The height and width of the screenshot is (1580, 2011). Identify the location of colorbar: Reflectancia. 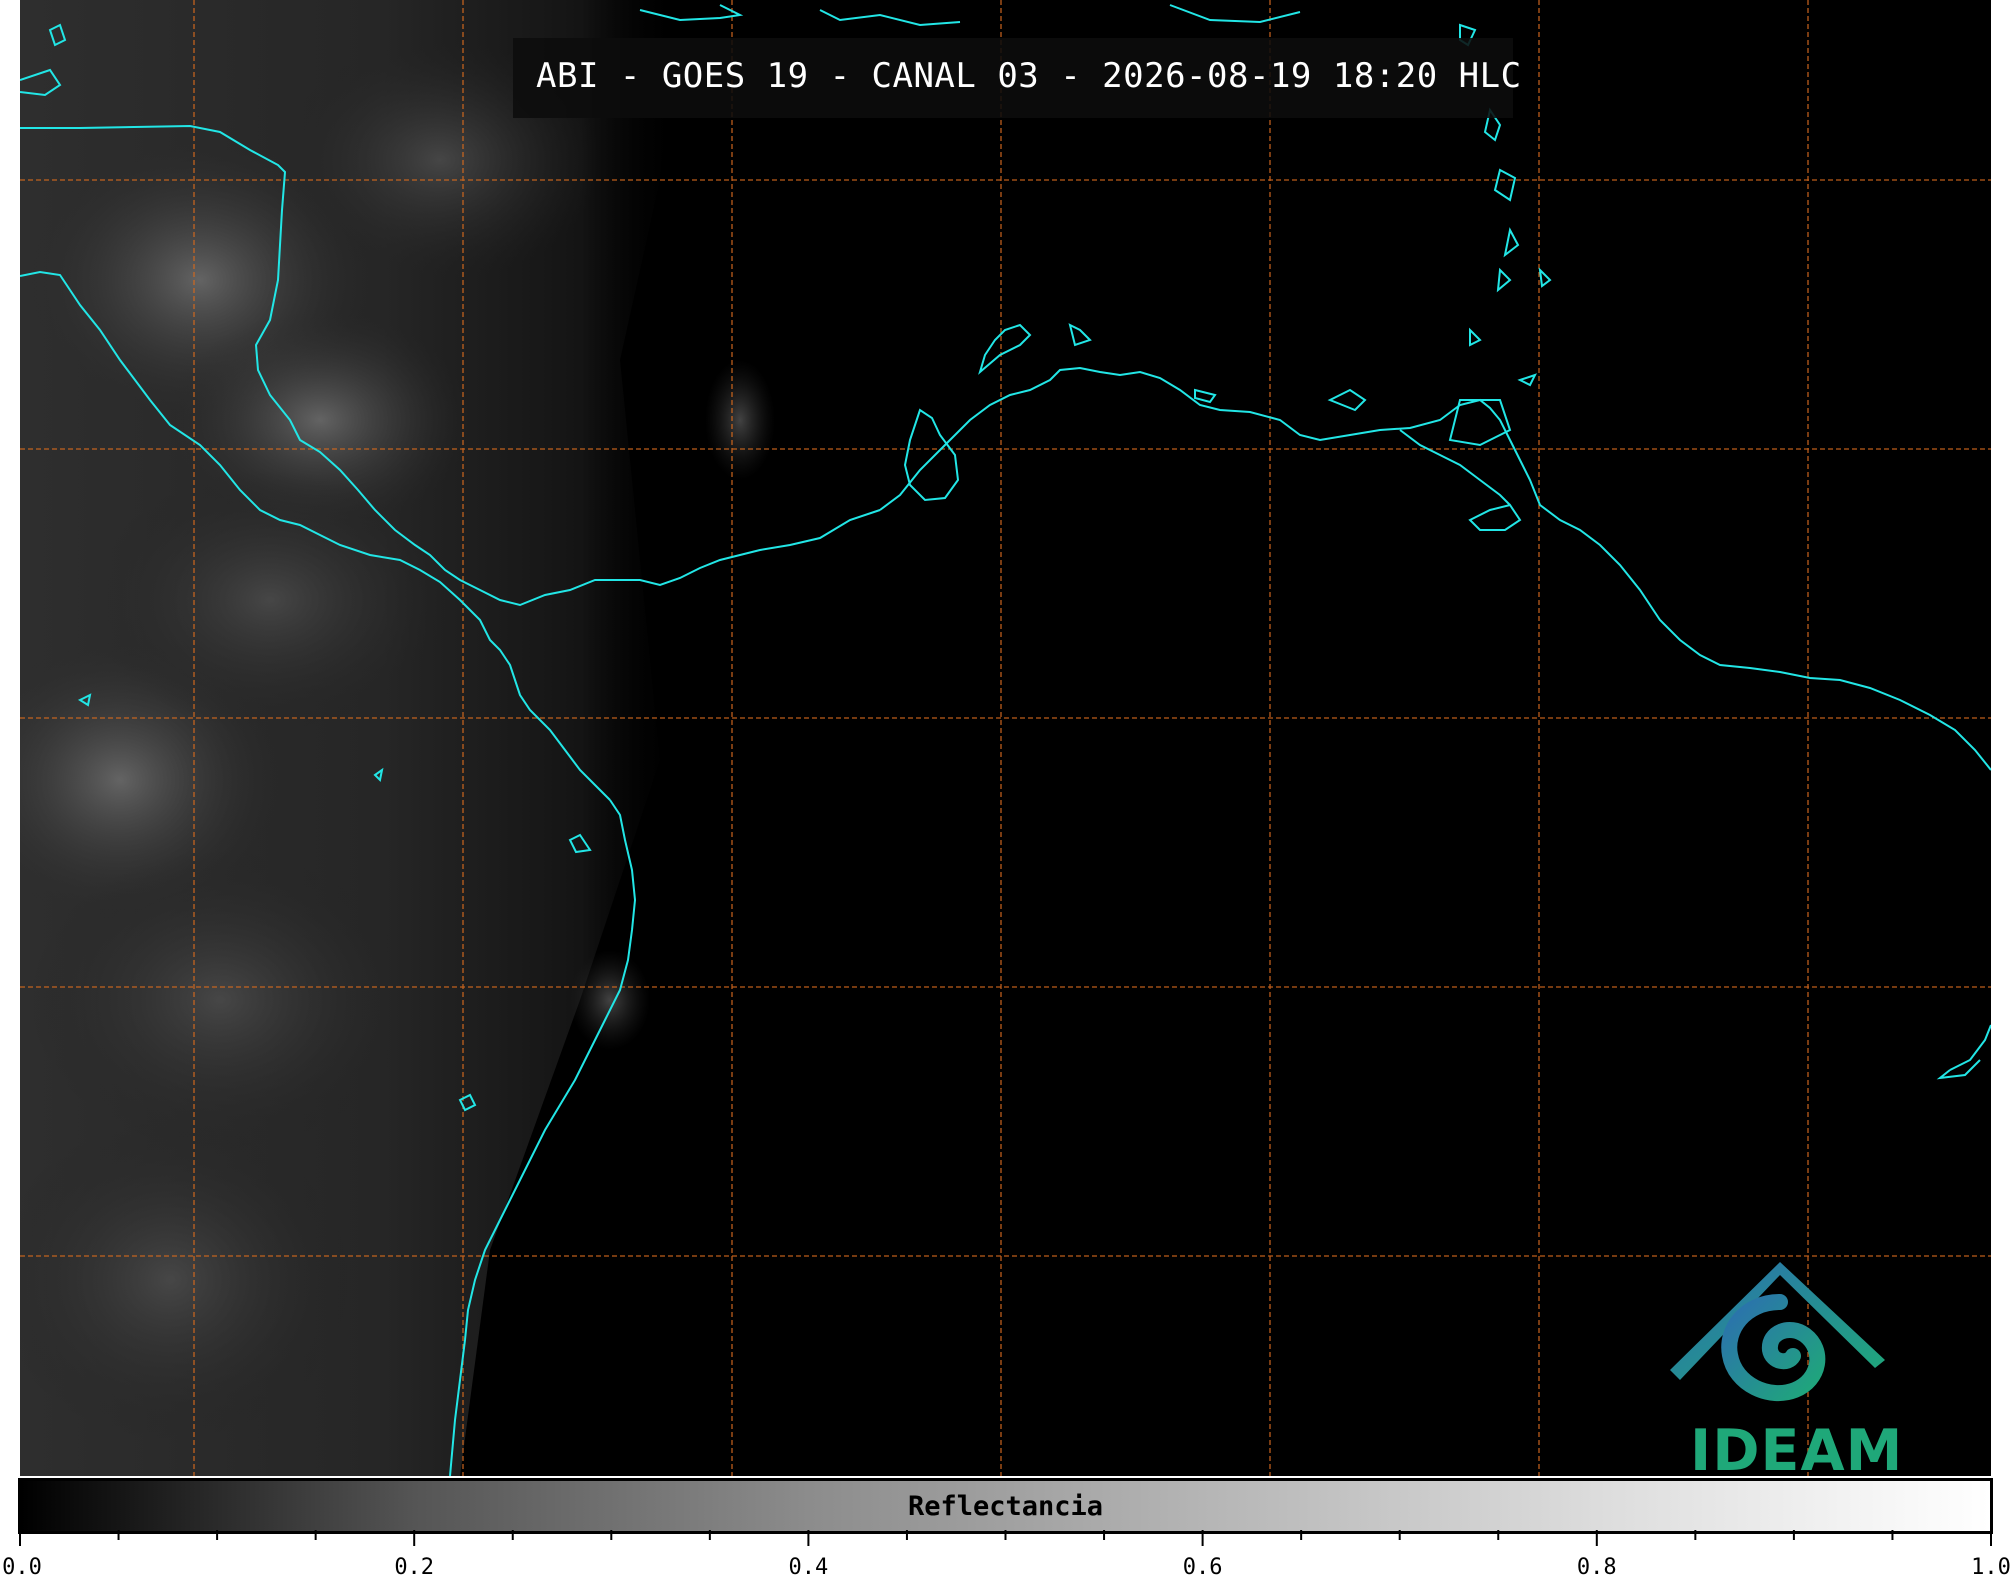
(1005, 1506).